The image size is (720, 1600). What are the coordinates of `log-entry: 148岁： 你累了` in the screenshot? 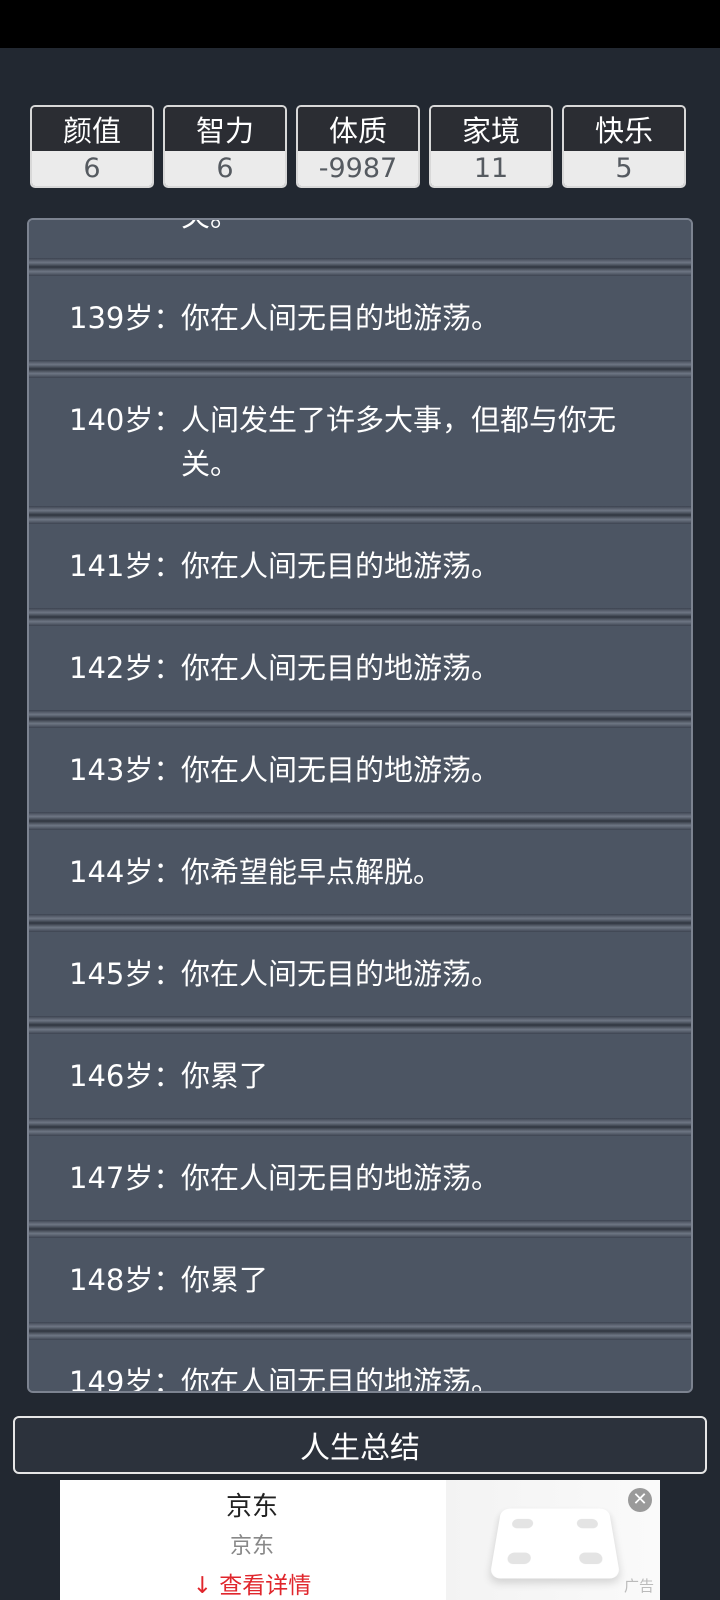 It's located at (360, 1280).